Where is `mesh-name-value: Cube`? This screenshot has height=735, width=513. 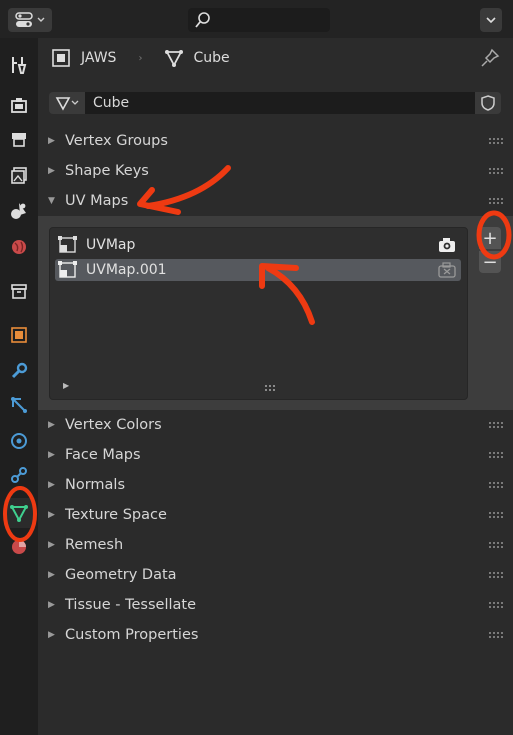 mesh-name-value: Cube is located at coordinates (111, 103).